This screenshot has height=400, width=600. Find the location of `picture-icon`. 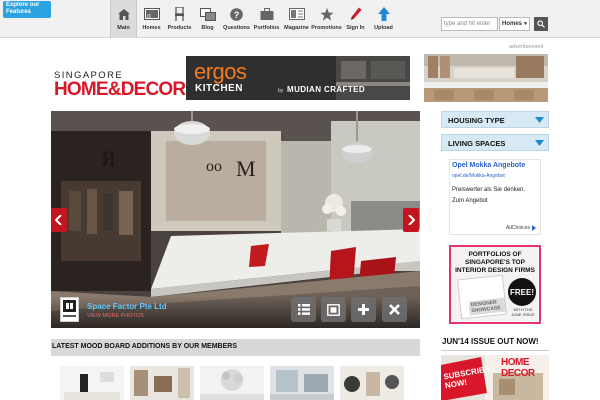

picture-icon is located at coordinates (151, 14).